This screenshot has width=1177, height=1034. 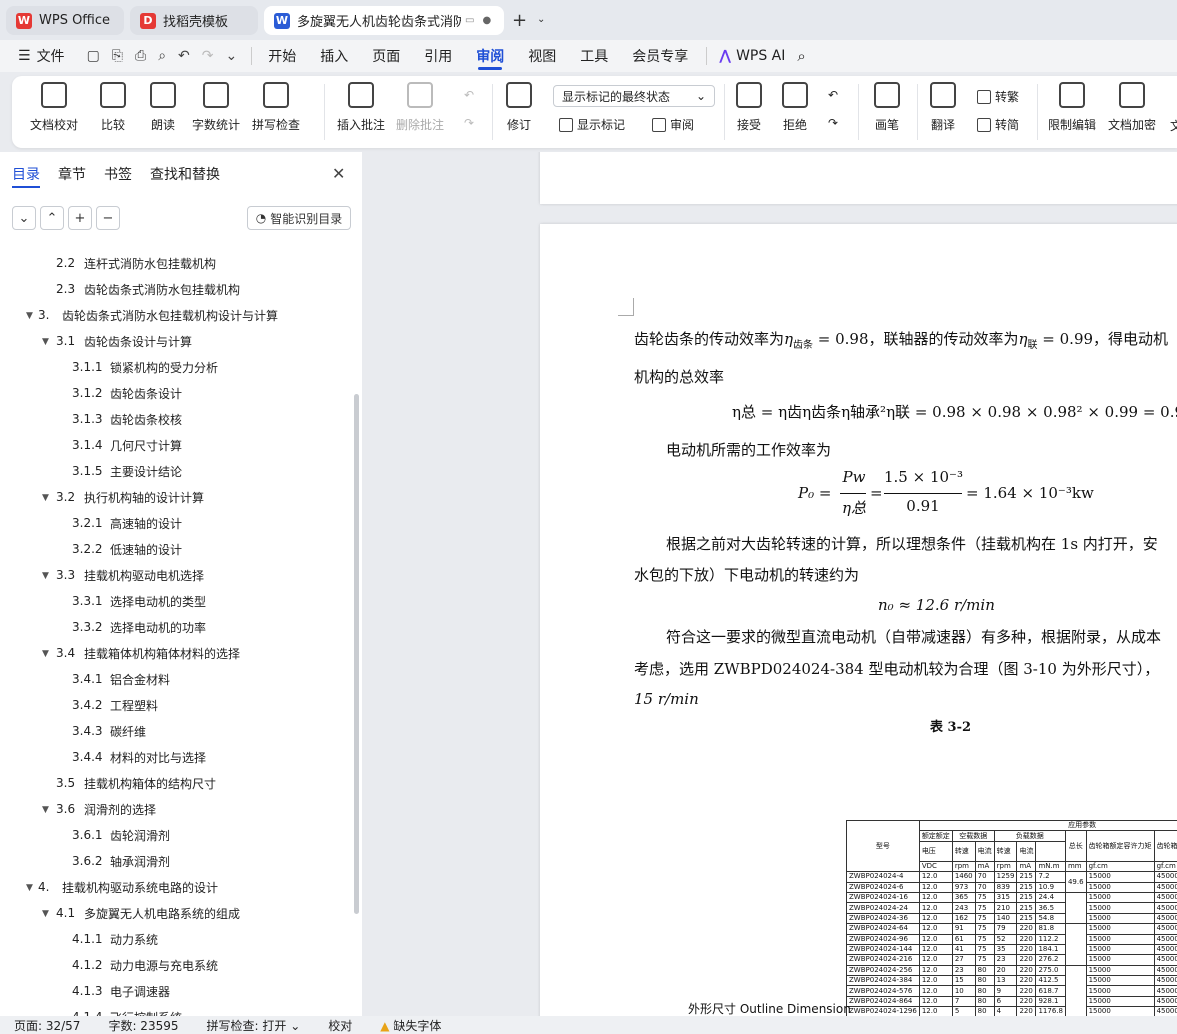 What do you see at coordinates (1173, 125) in the screenshot?
I see `more-ribbon-item: 文` at bounding box center [1173, 125].